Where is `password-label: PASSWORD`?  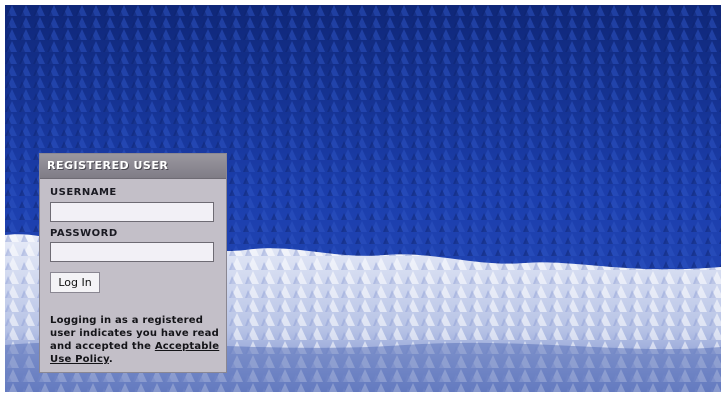 password-label: PASSWORD is located at coordinates (84, 233).